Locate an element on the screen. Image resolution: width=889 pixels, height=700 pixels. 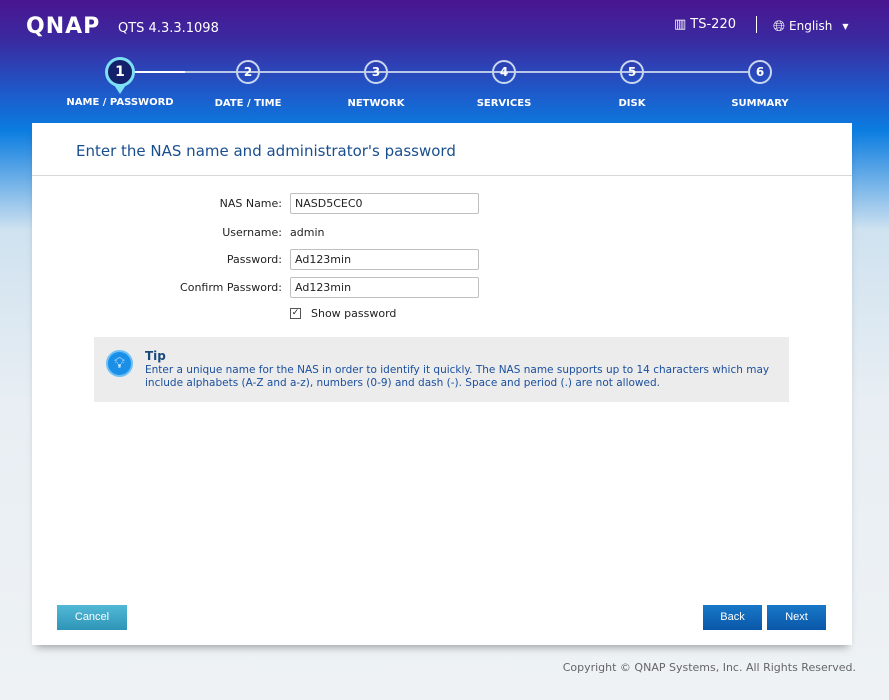
step-circle: 1 is located at coordinates (120, 75).